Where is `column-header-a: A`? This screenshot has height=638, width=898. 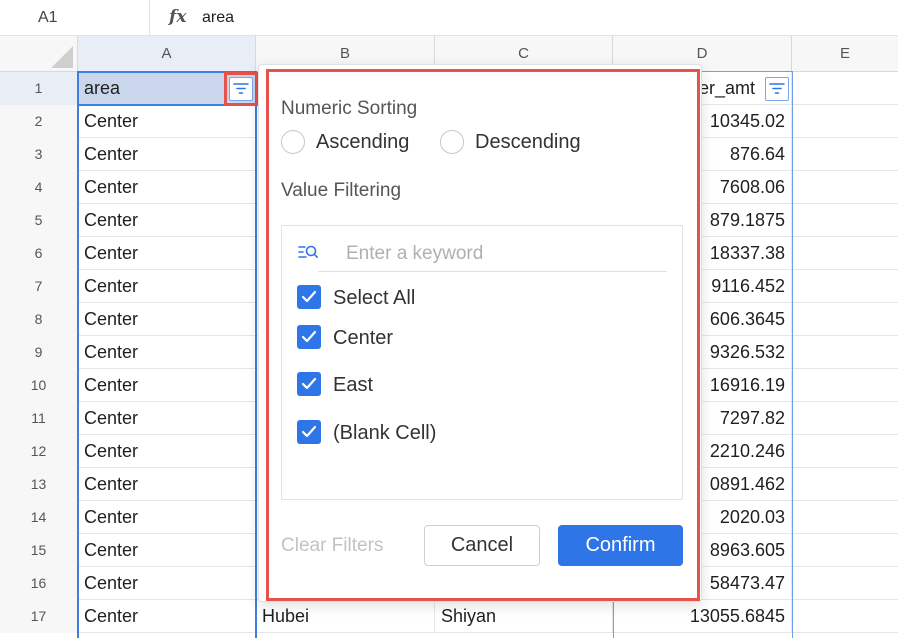
column-header-a: A is located at coordinates (167, 54).